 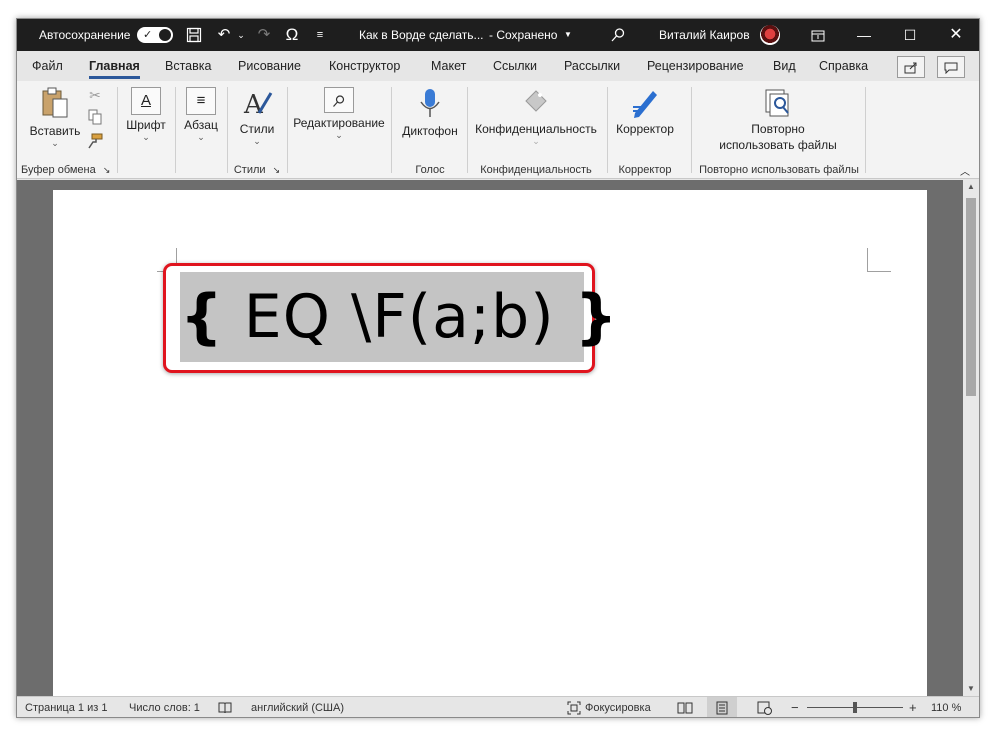 What do you see at coordinates (879, 260) in the screenshot?
I see `margin-corner-right` at bounding box center [879, 260].